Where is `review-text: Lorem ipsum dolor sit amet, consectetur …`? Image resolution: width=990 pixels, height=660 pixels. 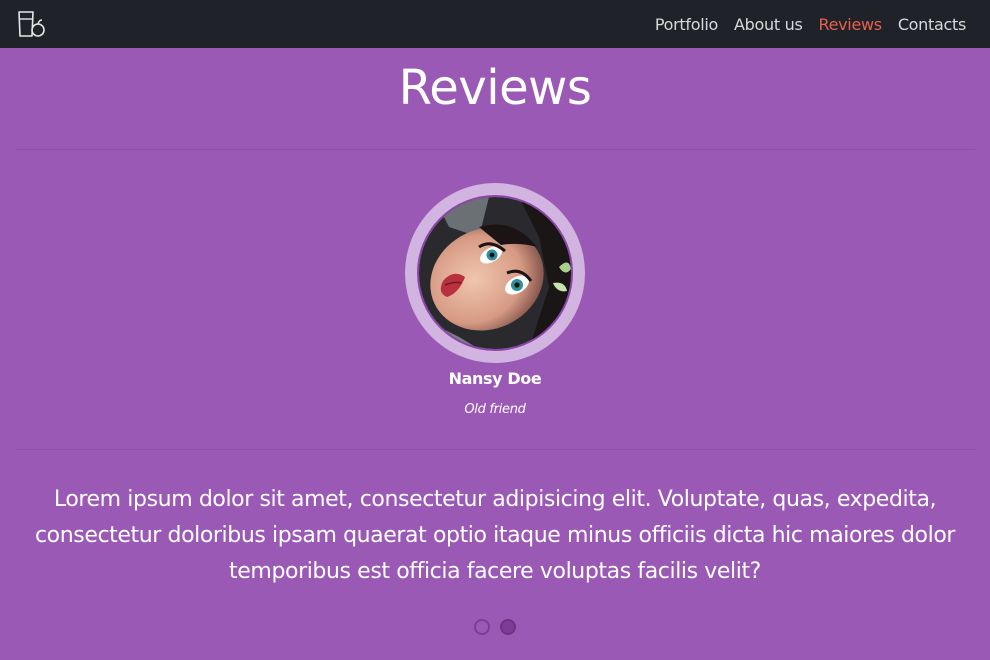
review-text: Lorem ipsum dolor sit amet, consectetur … is located at coordinates (495, 535).